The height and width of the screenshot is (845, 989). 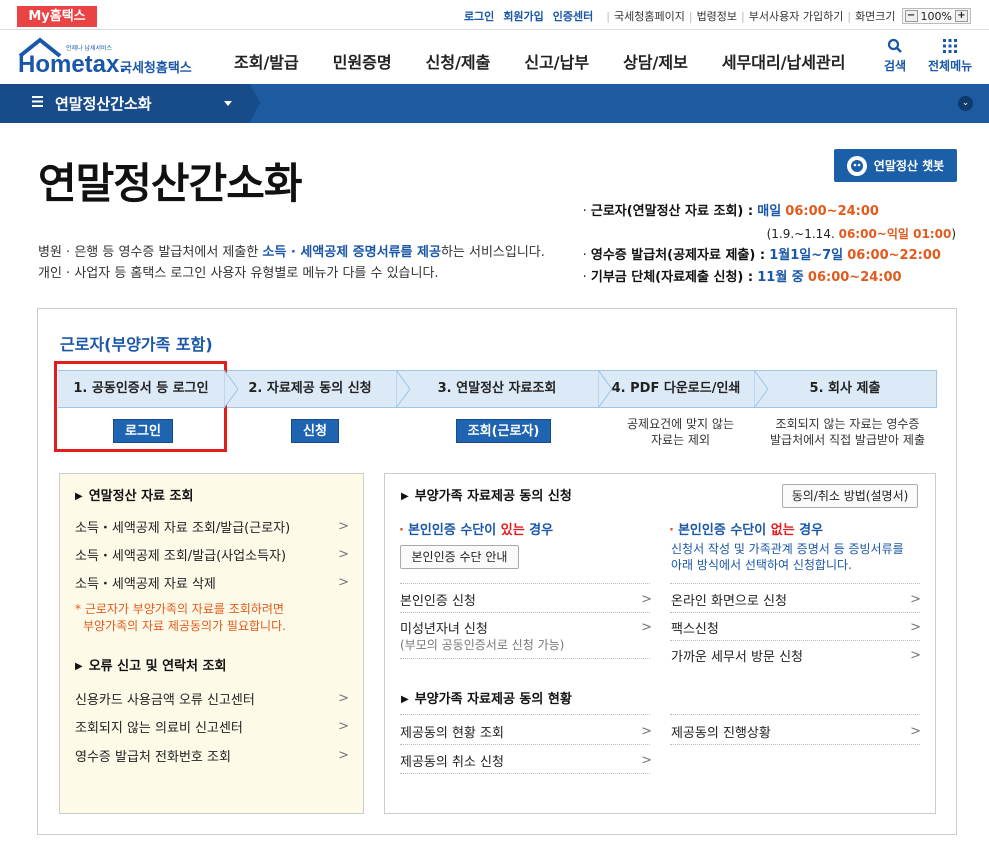 I want to click on highlight-box, so click(x=140, y=406).